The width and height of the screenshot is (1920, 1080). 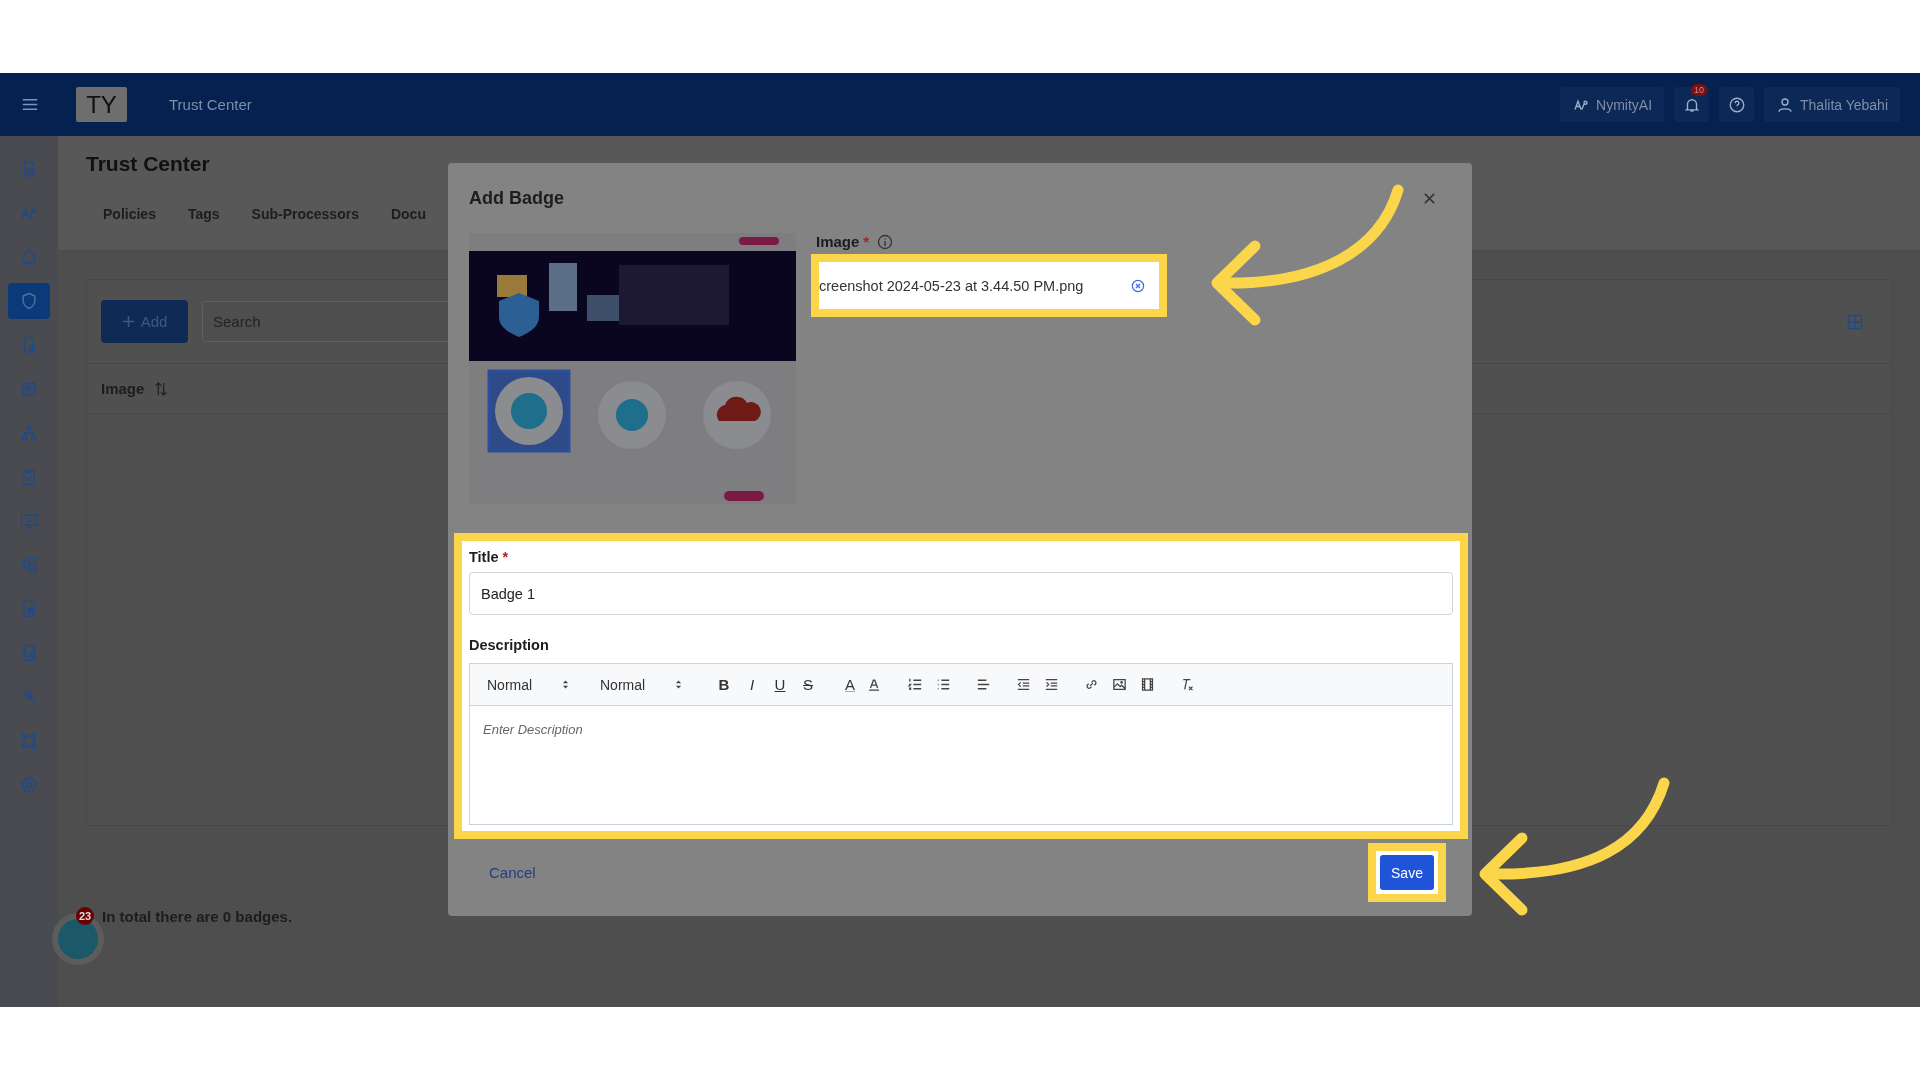 What do you see at coordinates (1855, 321) in the screenshot?
I see `grid-view-icon` at bounding box center [1855, 321].